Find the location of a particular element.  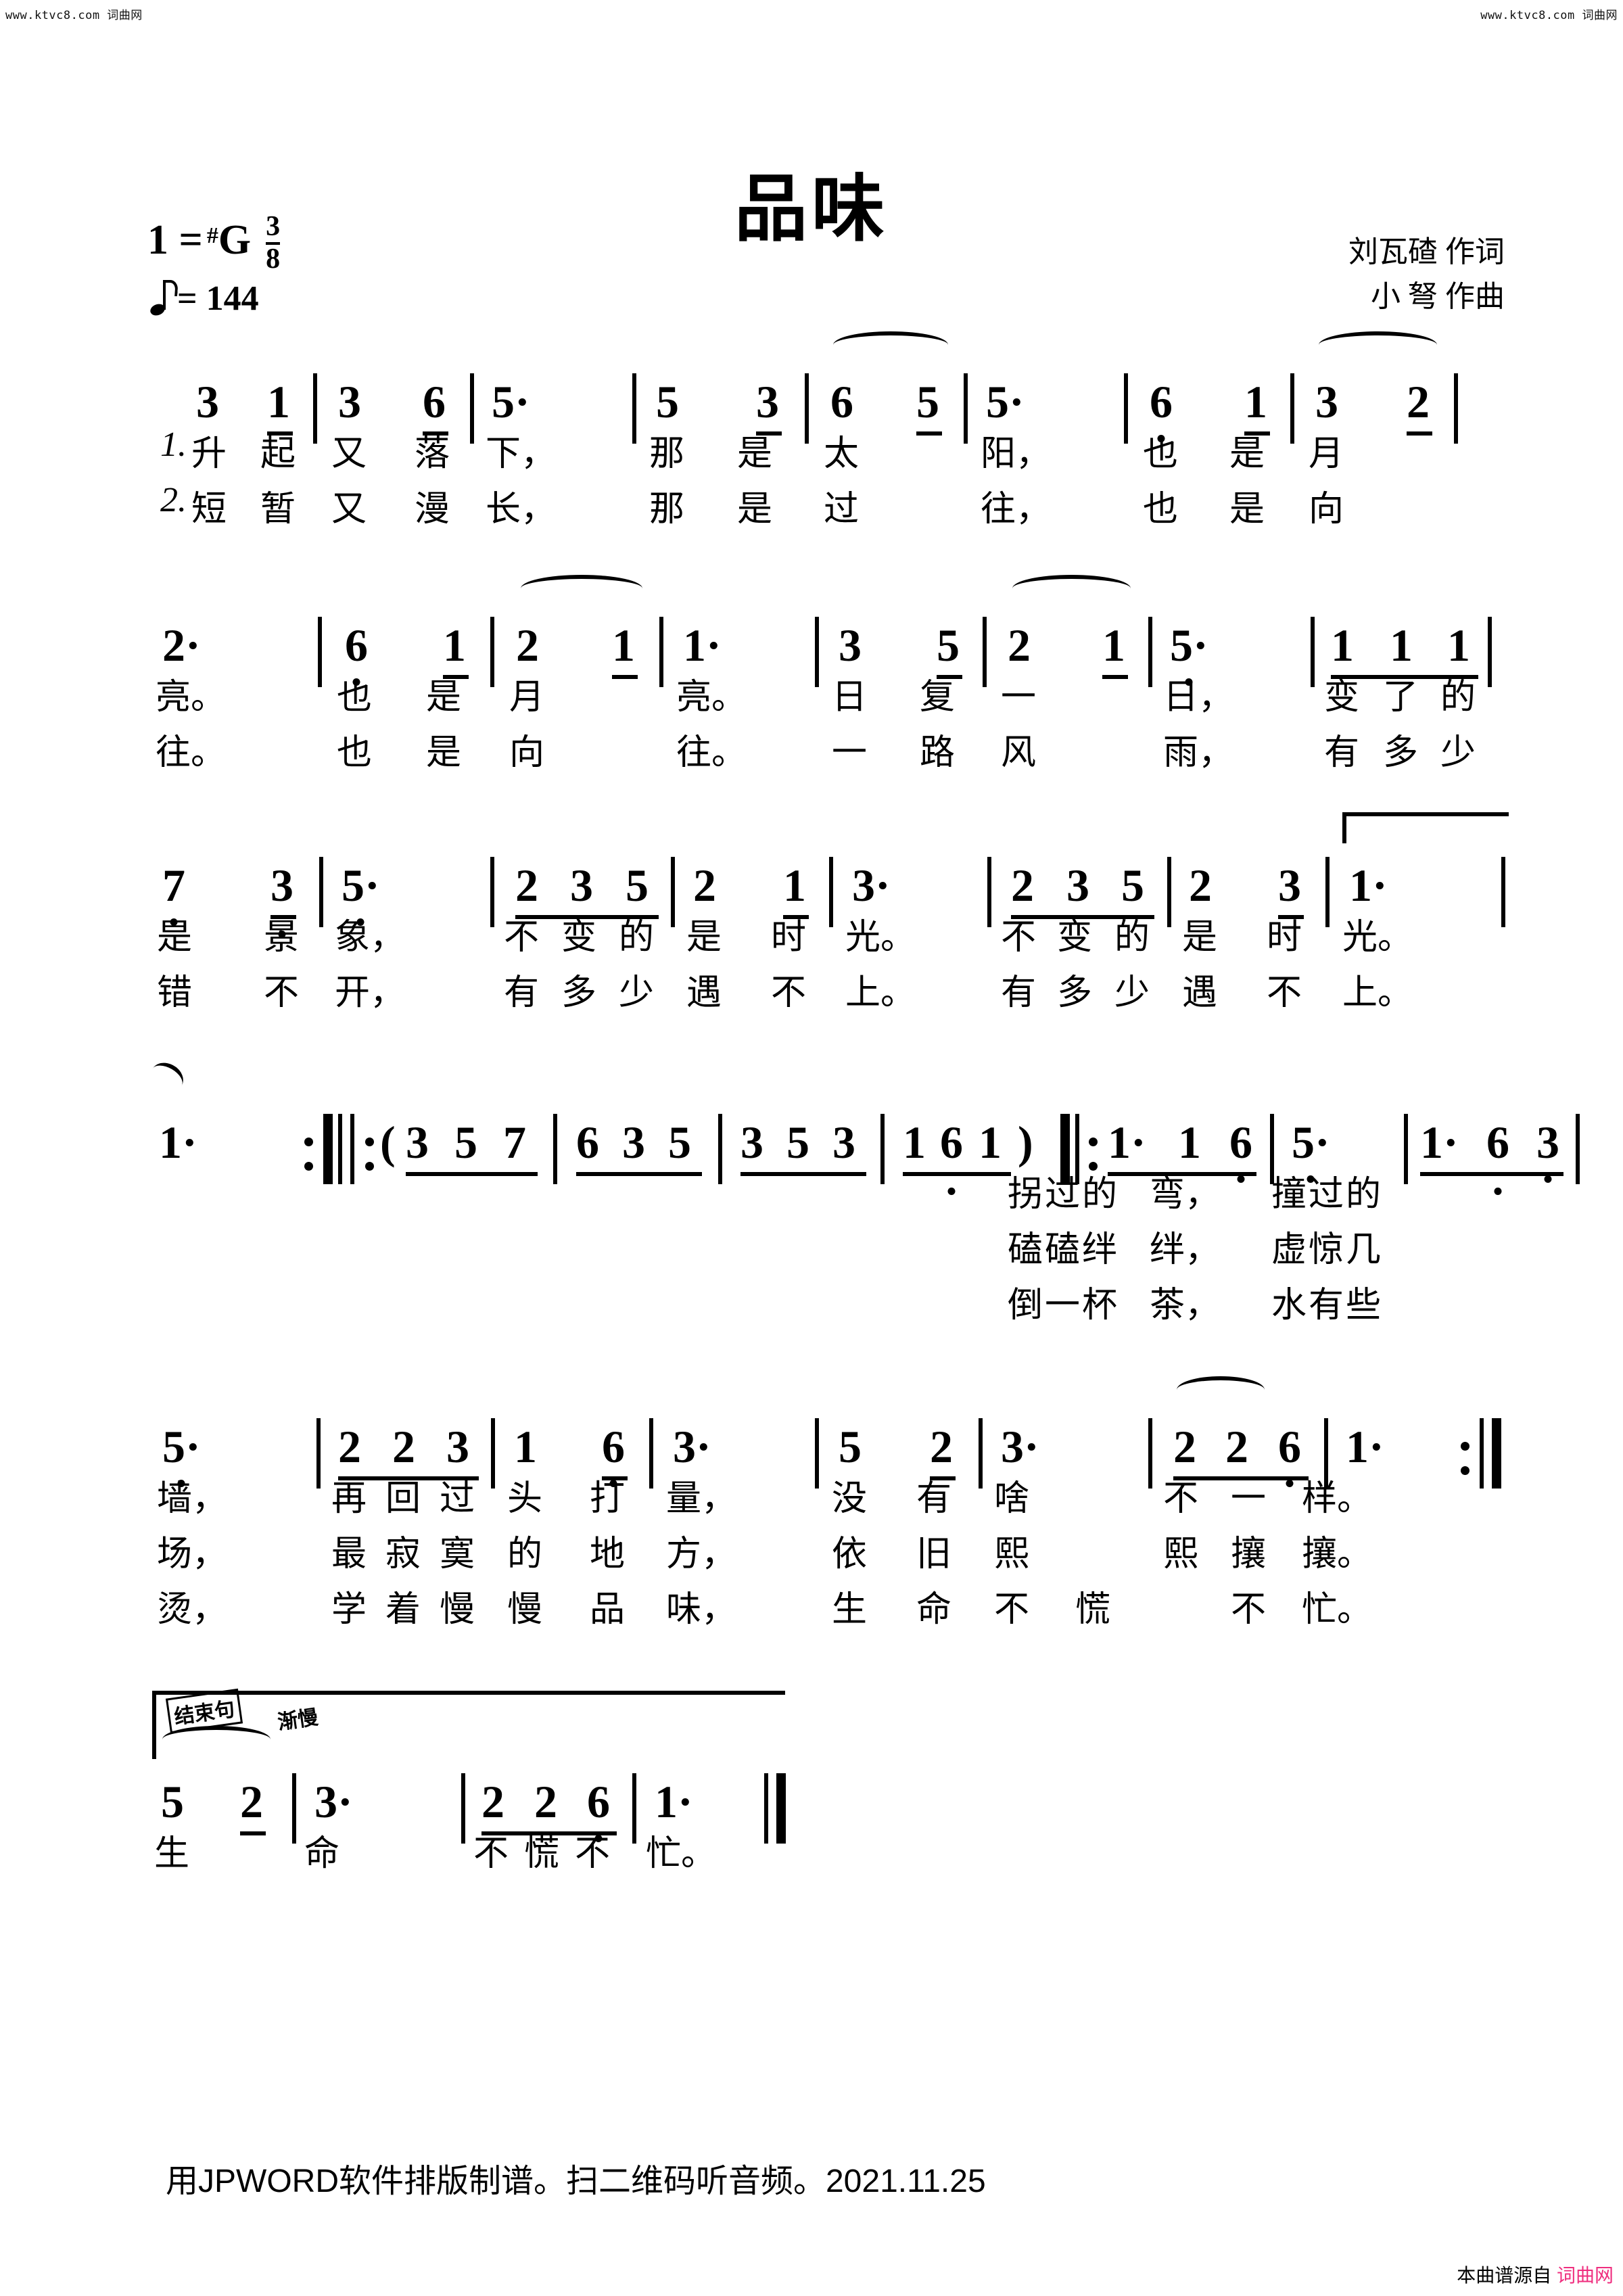

watermark-top-right: www.ktvc8.com 词曲网 is located at coordinates (1549, 16).